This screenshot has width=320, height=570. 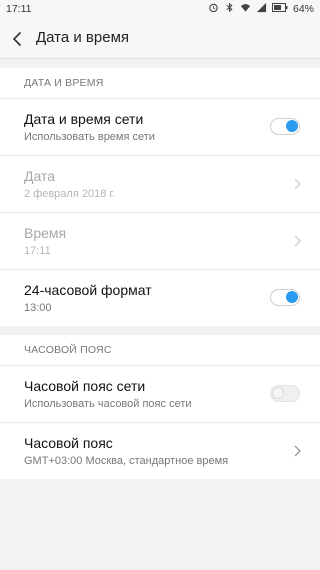 I want to click on alarm-icon, so click(x=213, y=9).